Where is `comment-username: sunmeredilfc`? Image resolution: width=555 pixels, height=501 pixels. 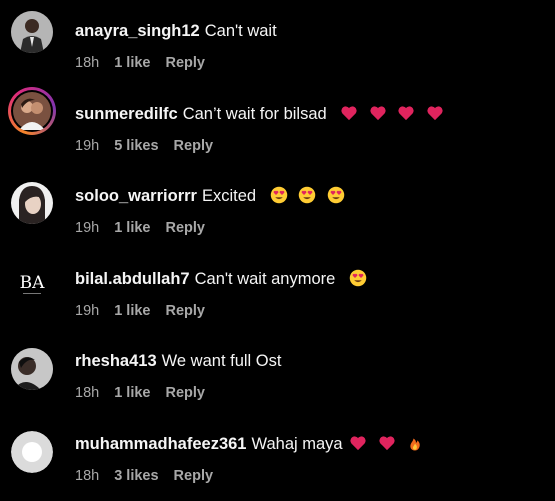 comment-username: sunmeredilfc is located at coordinates (126, 114).